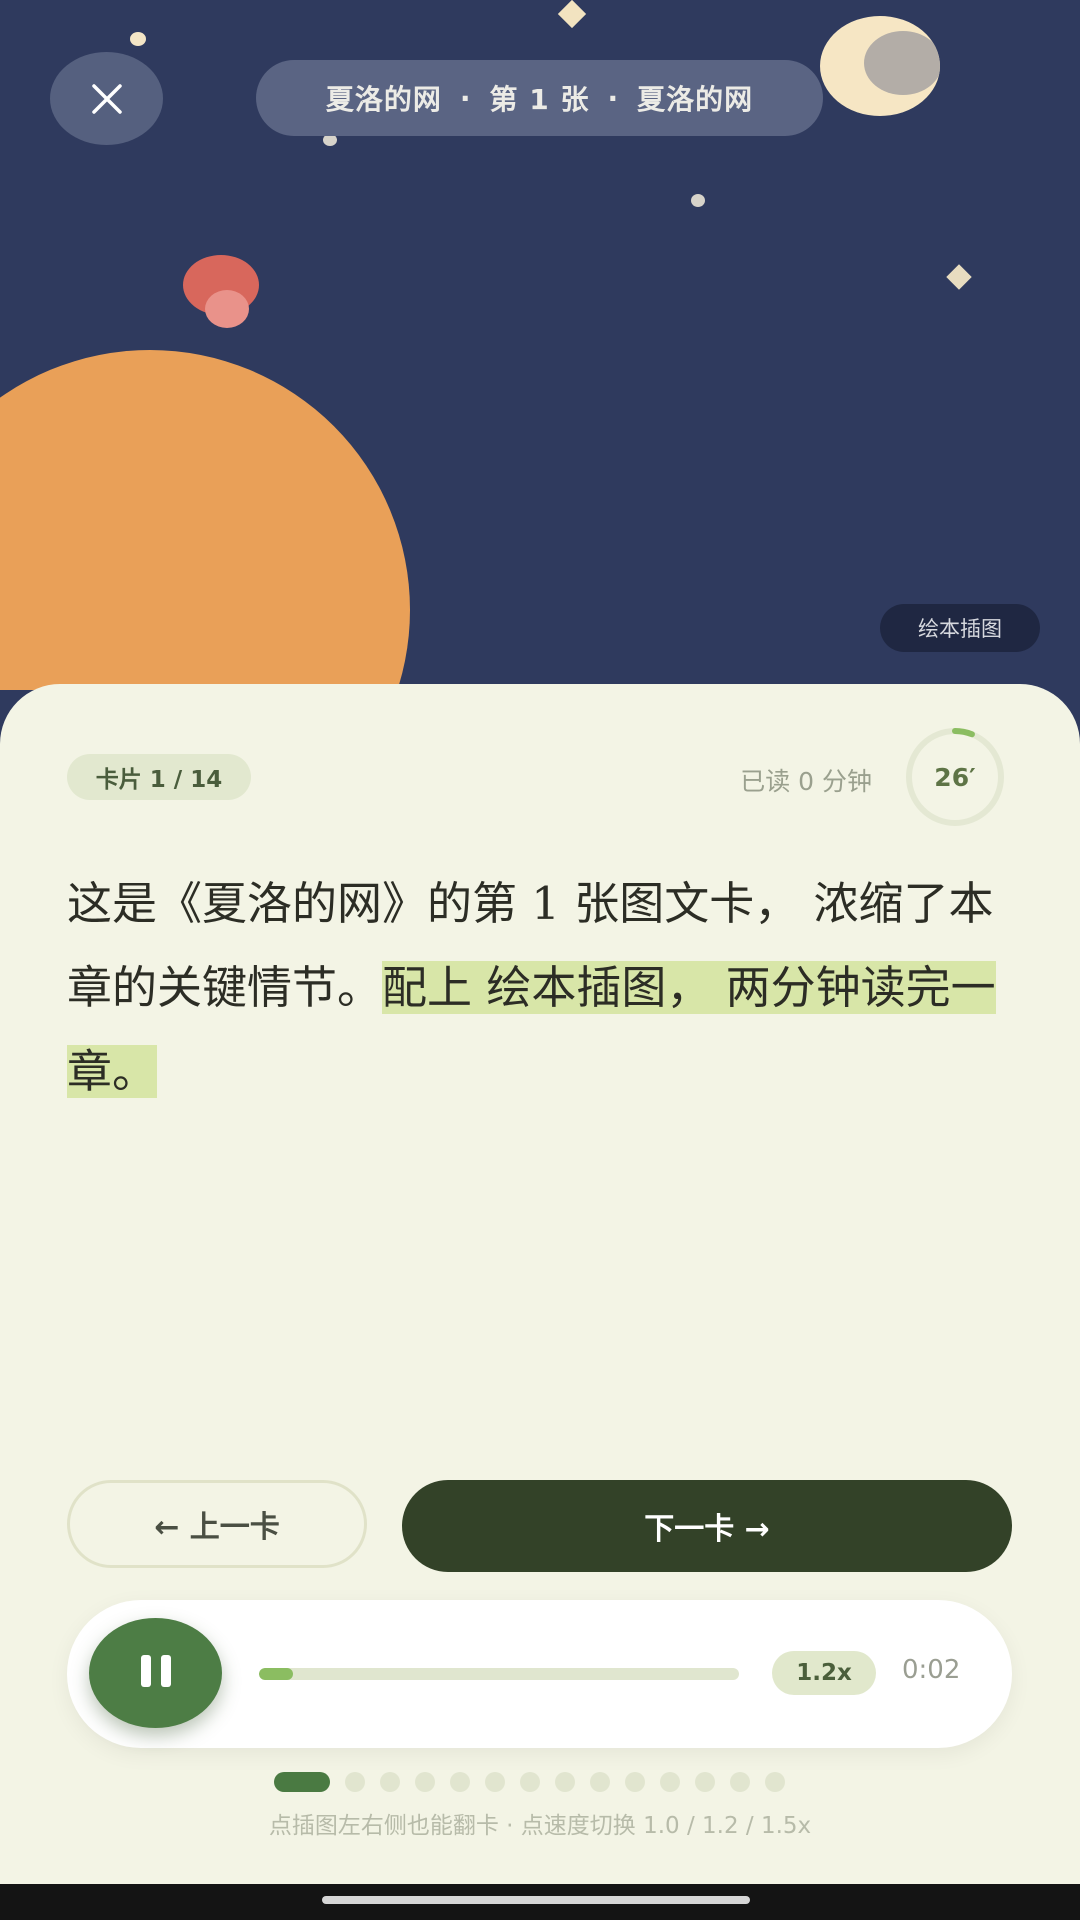 Image resolution: width=1080 pixels, height=1920 pixels. Describe the element at coordinates (227, 309) in the screenshot. I see `pink-planet` at that location.